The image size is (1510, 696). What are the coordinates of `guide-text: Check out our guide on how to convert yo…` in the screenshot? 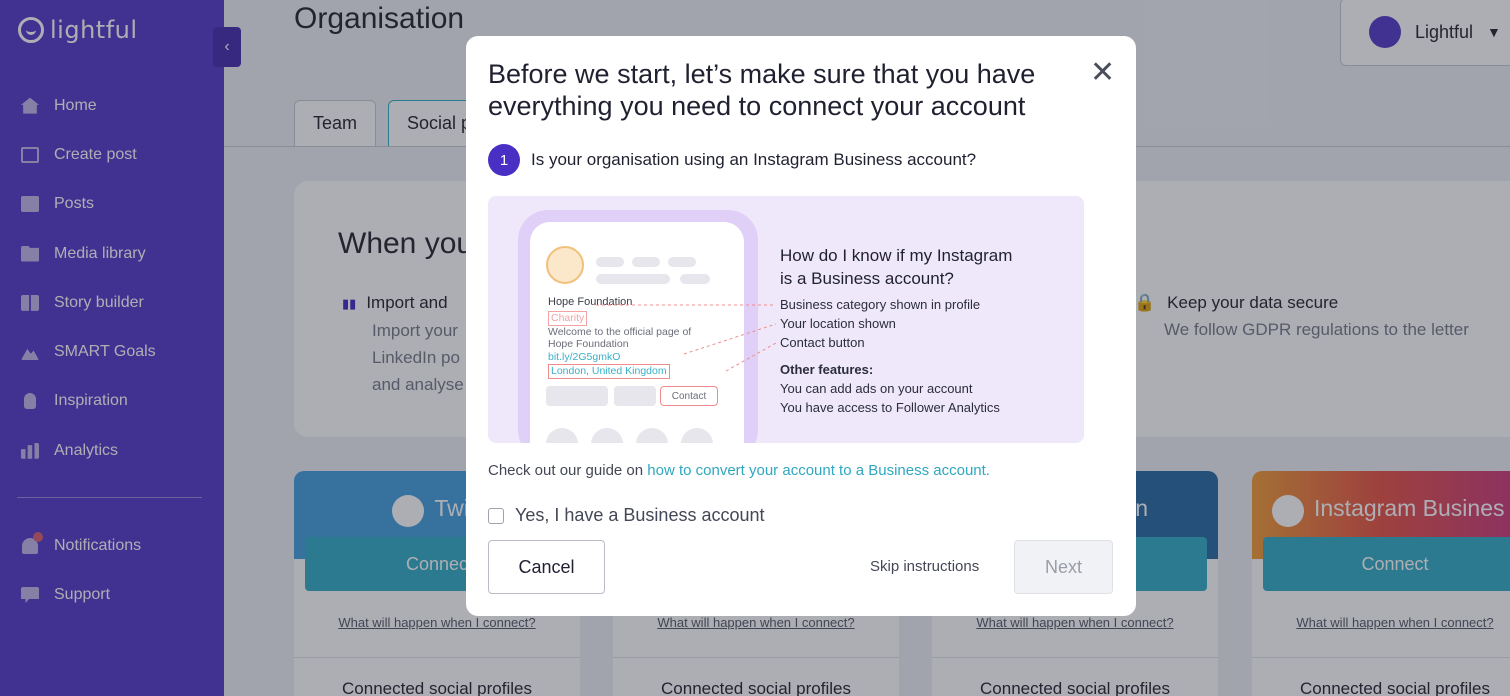 It's located at (739, 470).